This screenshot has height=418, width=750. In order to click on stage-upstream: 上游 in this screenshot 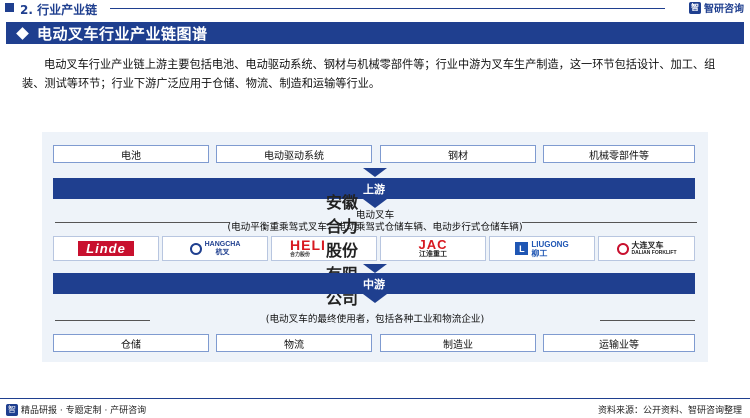, I will do `click(374, 188)`.